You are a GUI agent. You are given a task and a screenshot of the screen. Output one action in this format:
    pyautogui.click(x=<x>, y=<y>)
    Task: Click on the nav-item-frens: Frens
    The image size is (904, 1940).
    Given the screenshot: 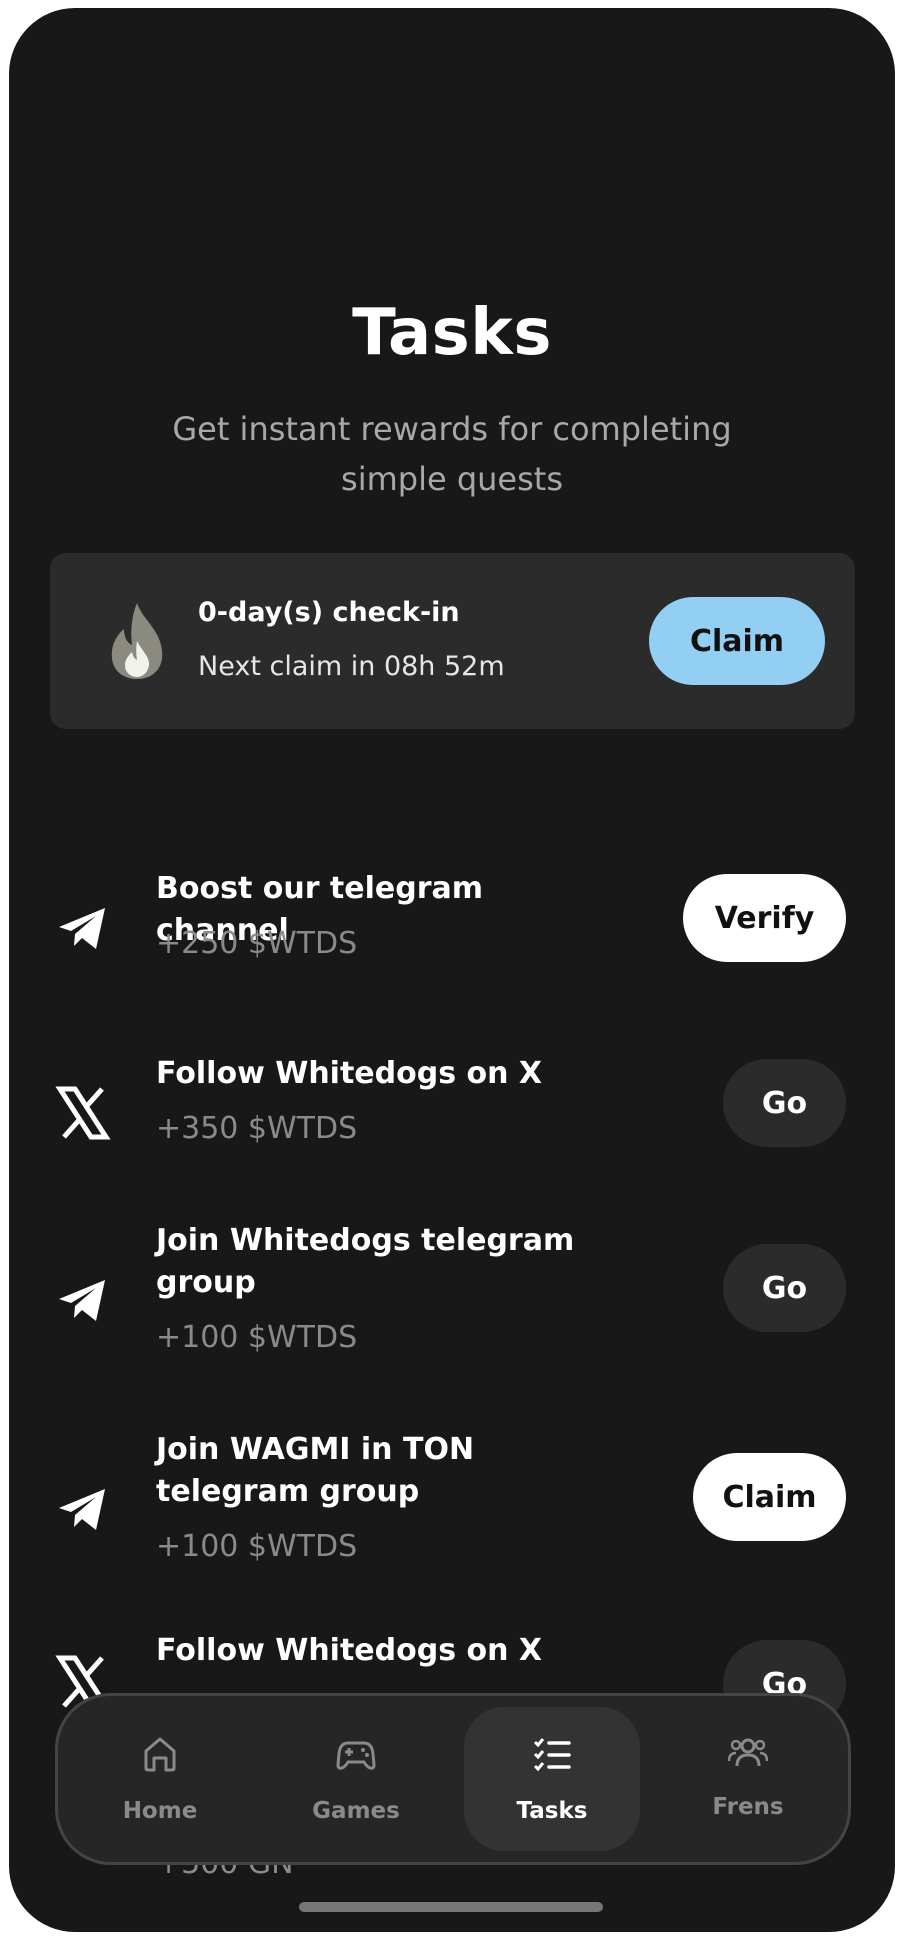 What is the action you would take?
    pyautogui.click(x=748, y=1779)
    